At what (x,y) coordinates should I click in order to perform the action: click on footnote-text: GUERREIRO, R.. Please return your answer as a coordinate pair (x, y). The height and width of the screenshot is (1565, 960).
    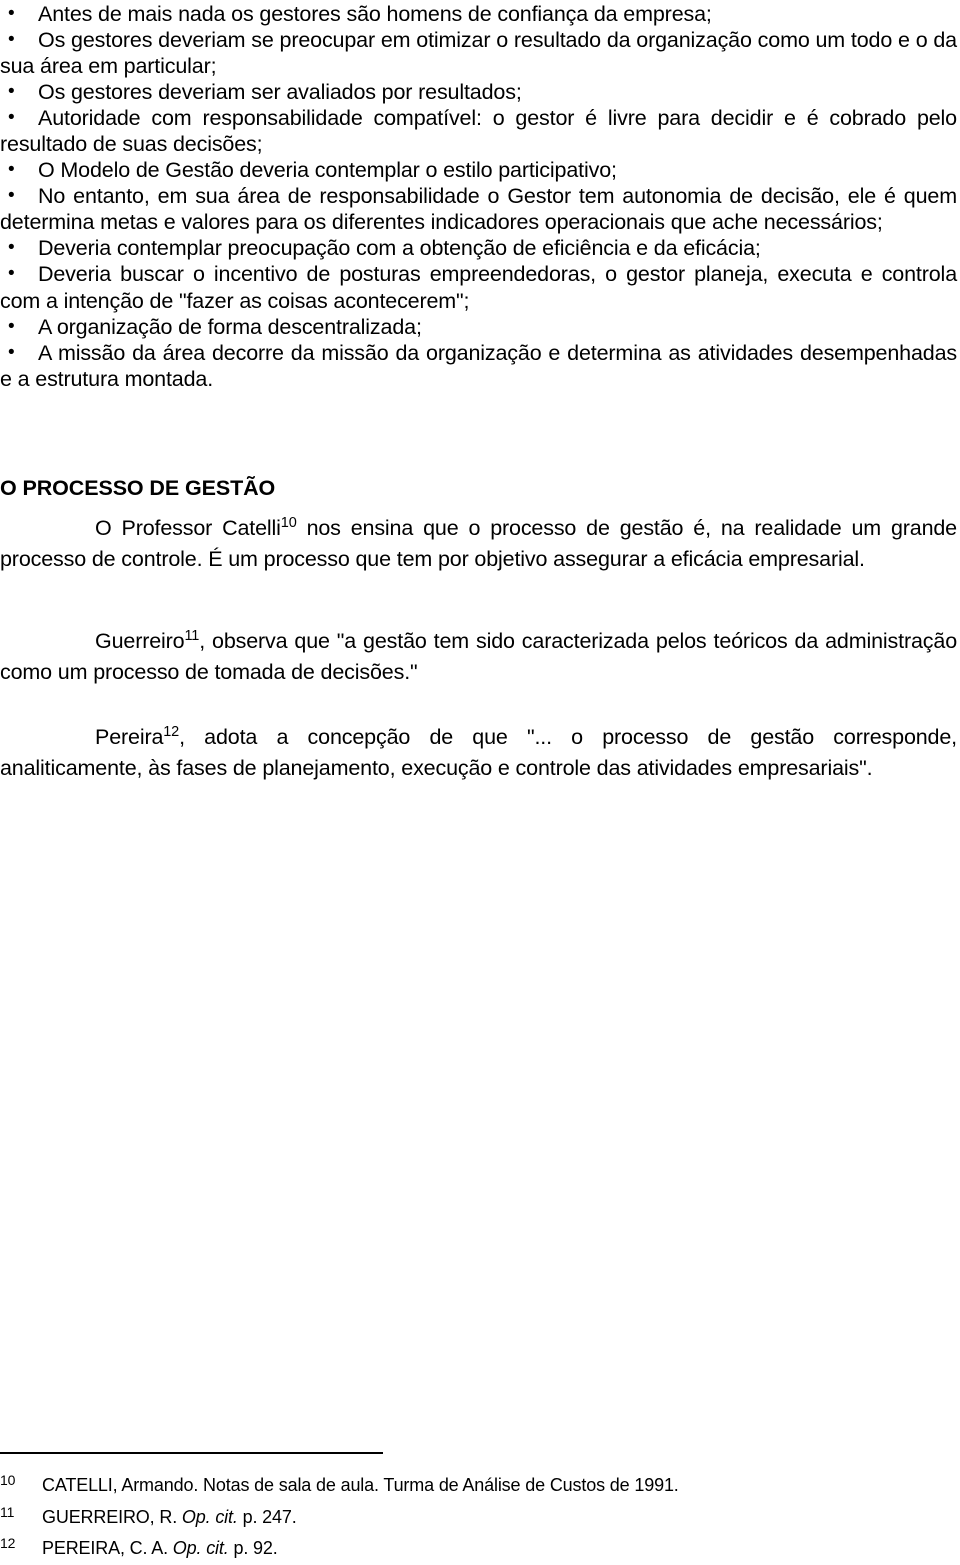
    Looking at the image, I should click on (112, 1516).